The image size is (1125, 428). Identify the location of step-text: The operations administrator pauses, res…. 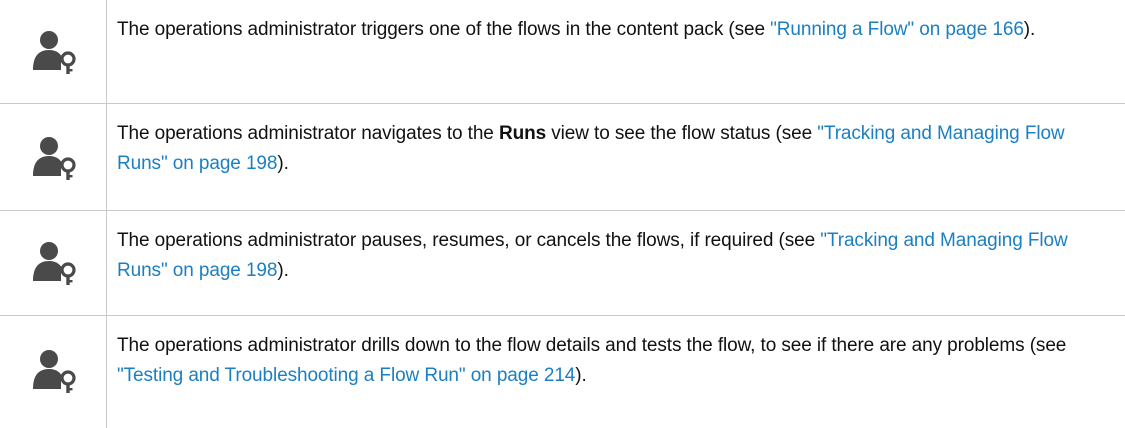
(469, 240).